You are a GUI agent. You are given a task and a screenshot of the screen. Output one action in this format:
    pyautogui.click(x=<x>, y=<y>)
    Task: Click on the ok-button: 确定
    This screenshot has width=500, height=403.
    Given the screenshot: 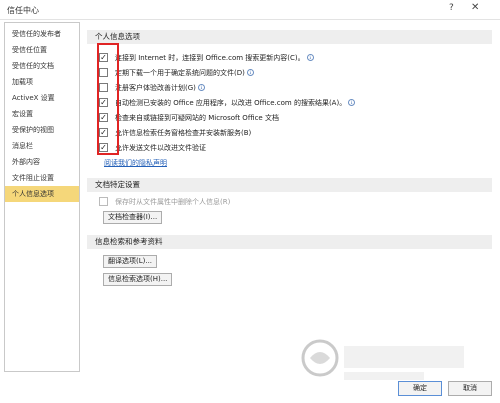 What is the action you would take?
    pyautogui.click(x=420, y=388)
    